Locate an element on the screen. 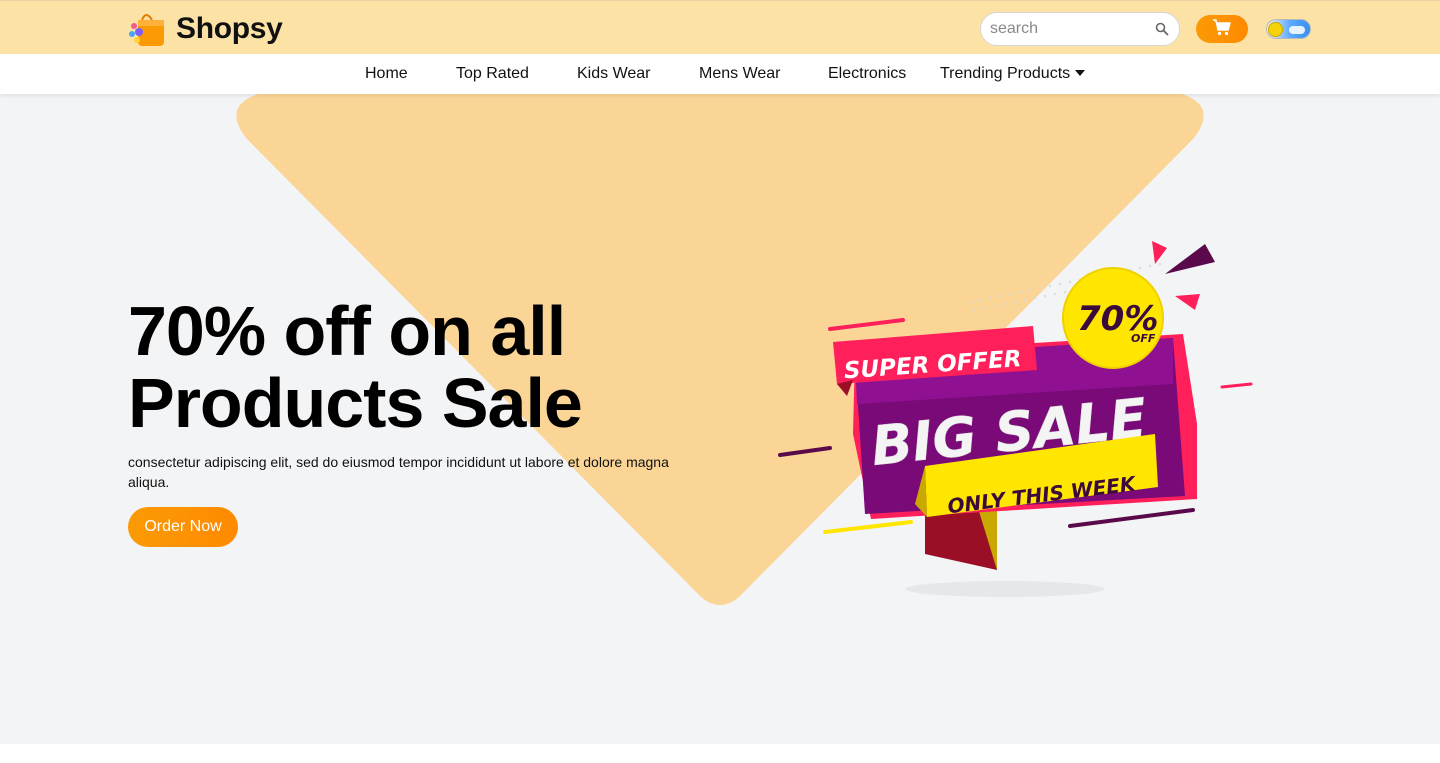 The height and width of the screenshot is (763, 1440). hero-headline: 70% off on all Products Sale is located at coordinates (448, 367).